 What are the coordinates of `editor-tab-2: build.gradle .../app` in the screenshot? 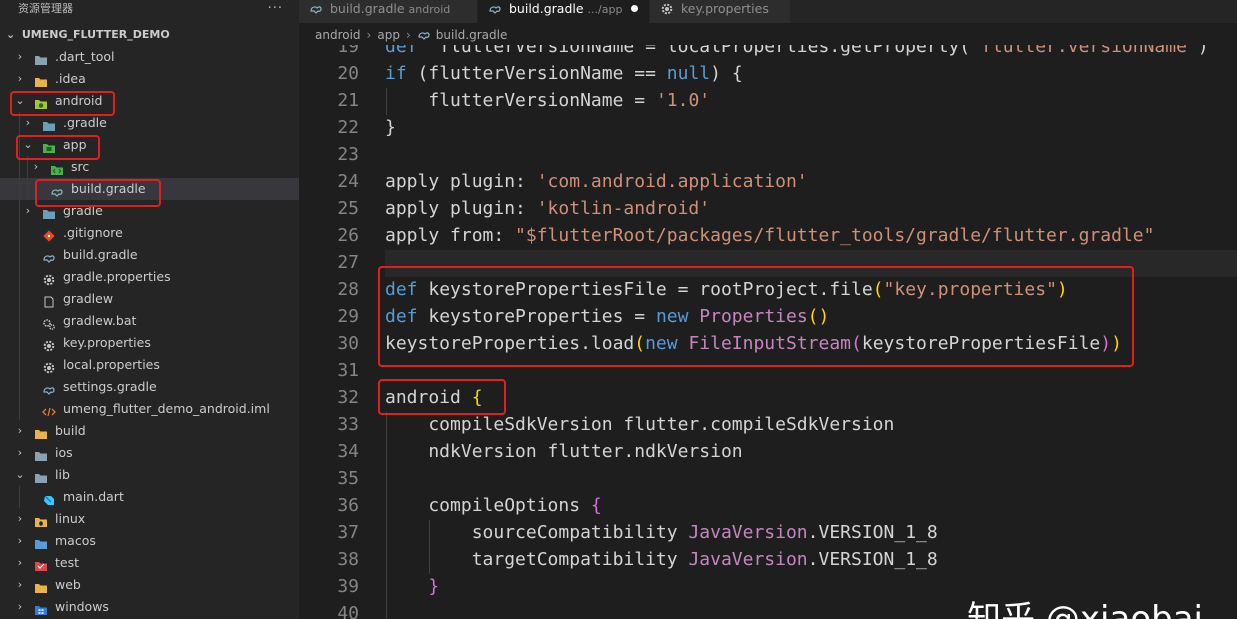 It's located at (564, 11).